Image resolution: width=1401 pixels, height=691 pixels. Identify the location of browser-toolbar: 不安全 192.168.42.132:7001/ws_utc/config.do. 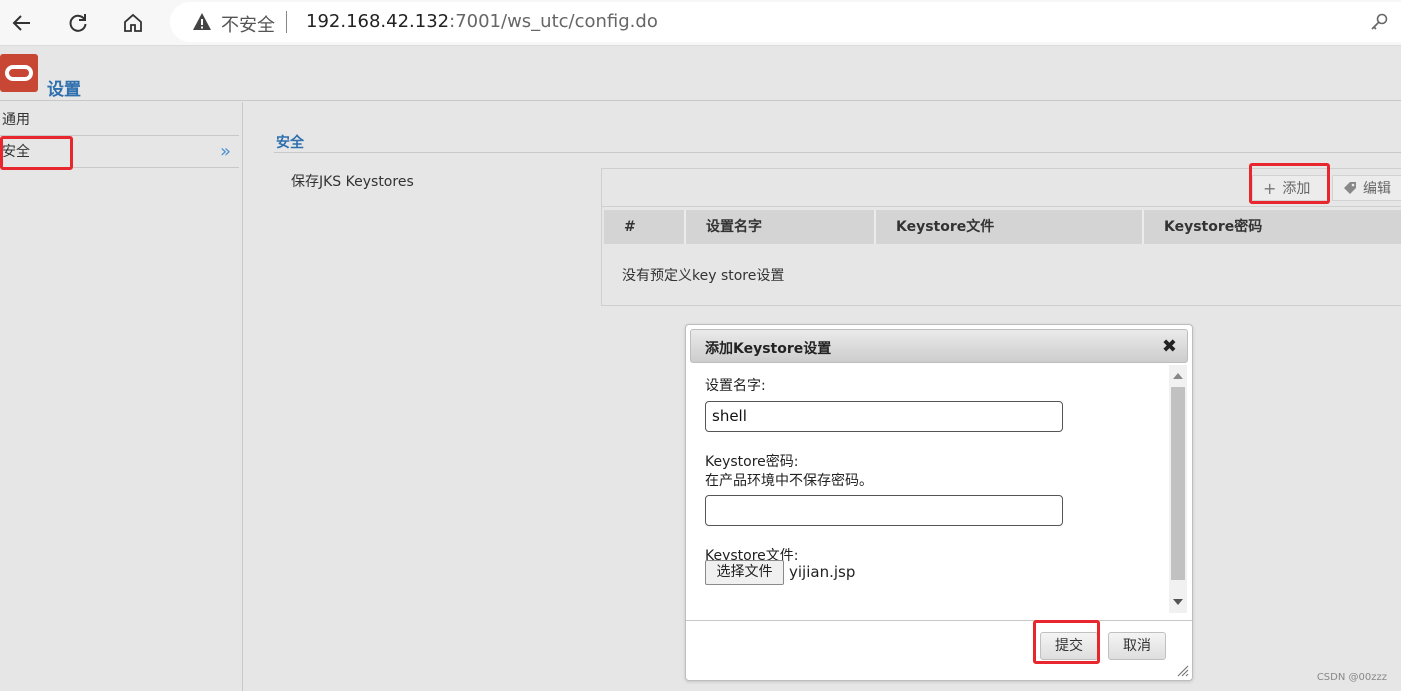
(700, 23).